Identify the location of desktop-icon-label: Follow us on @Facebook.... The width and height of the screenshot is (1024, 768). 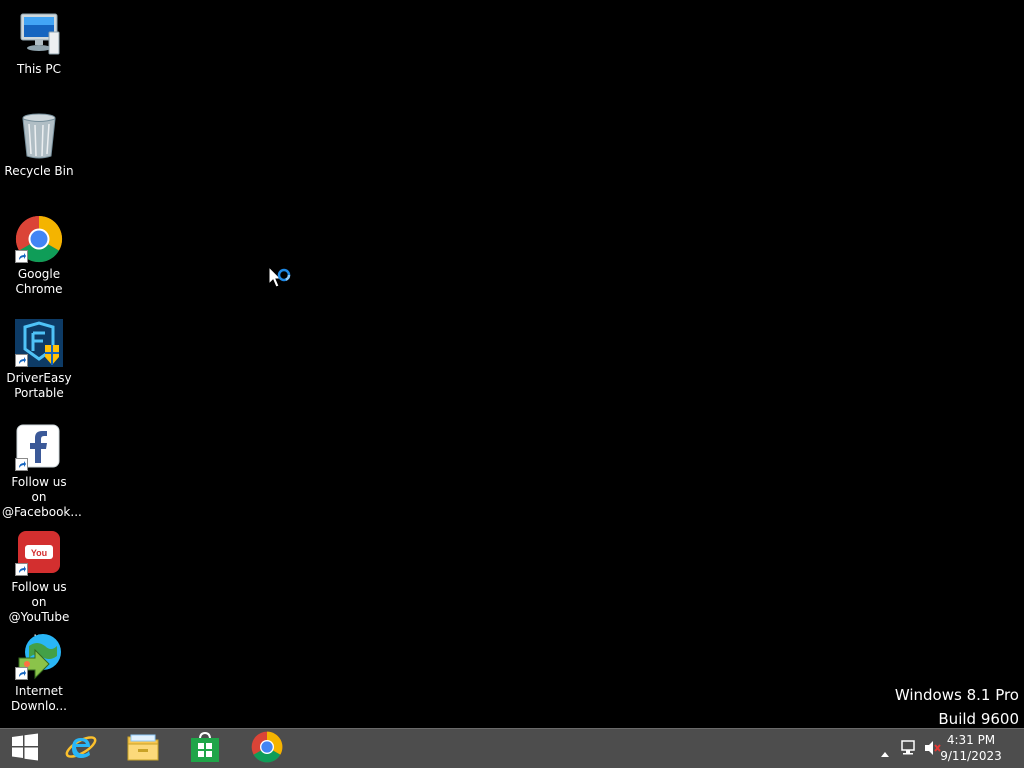
(42, 497).